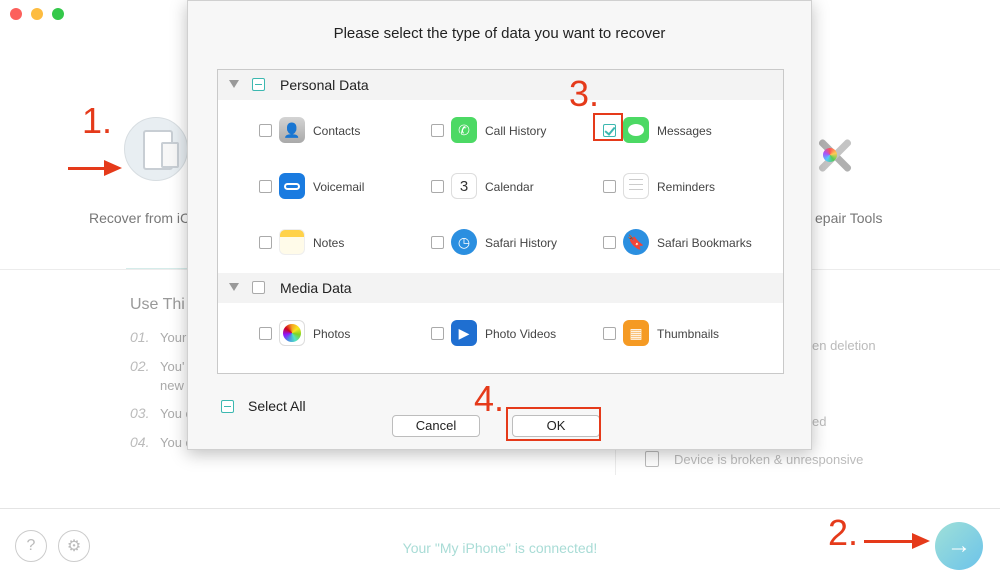 Image resolution: width=1000 pixels, height=581 pixels. Describe the element at coordinates (844, 345) in the screenshot. I see `scenario-text: en deletion` at that location.